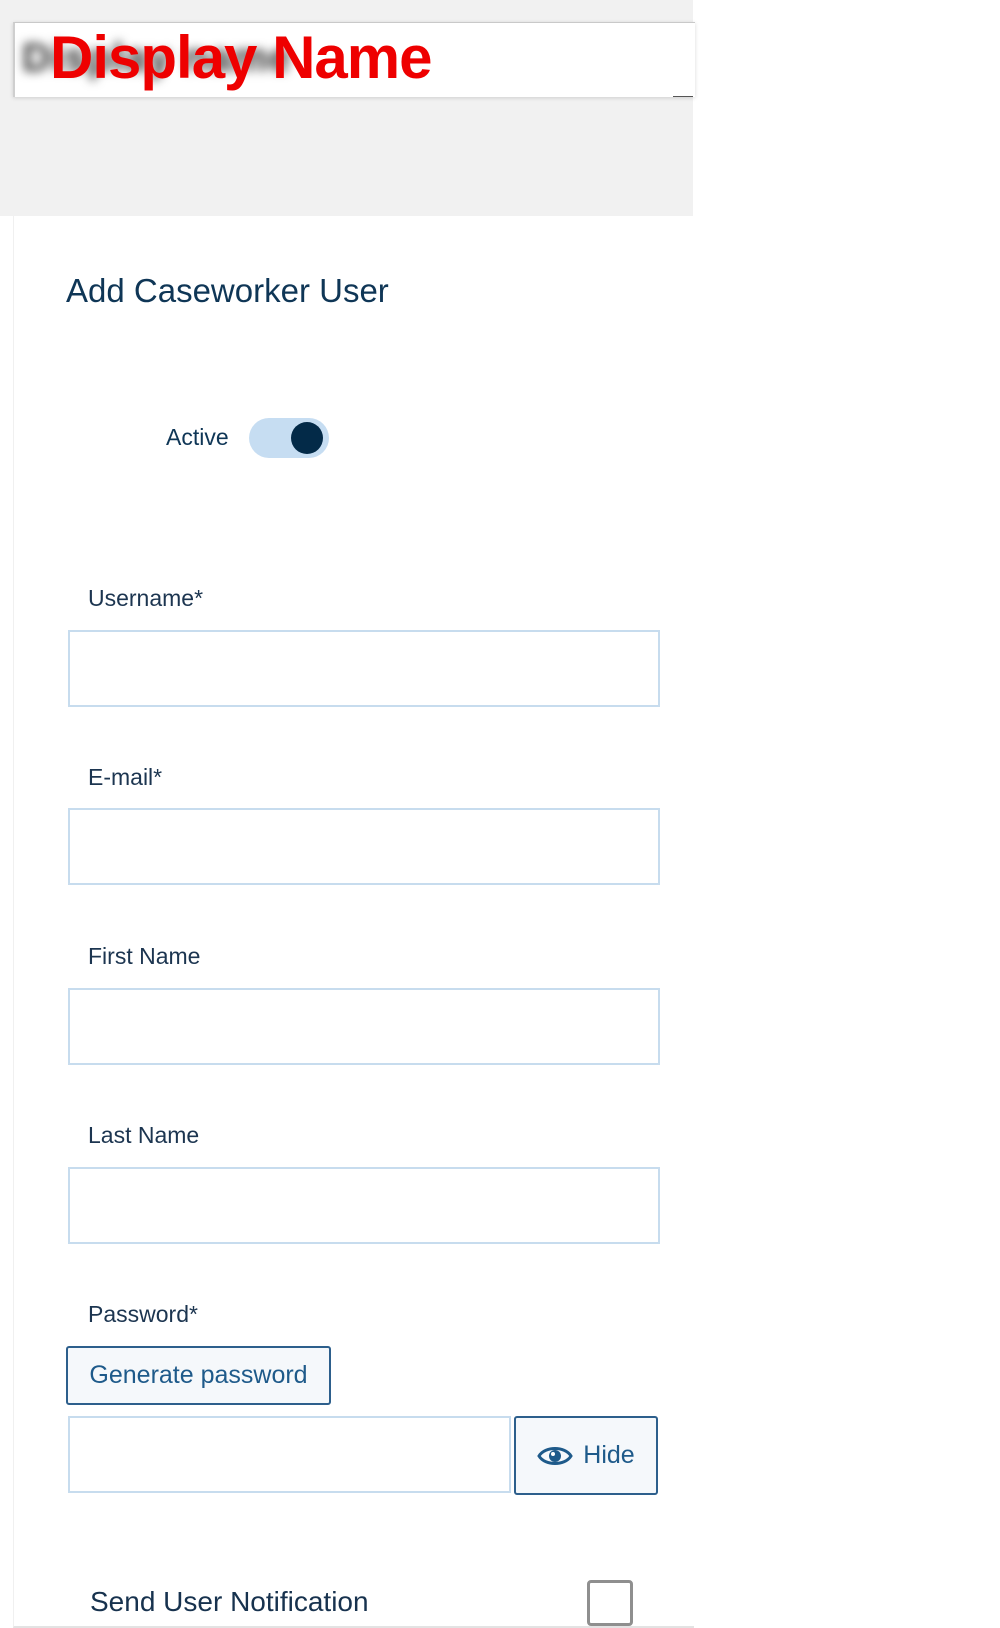 This screenshot has height=1628, width=1000. Describe the element at coordinates (198, 1375) in the screenshot. I see `generate-password-button: Generate password` at that location.